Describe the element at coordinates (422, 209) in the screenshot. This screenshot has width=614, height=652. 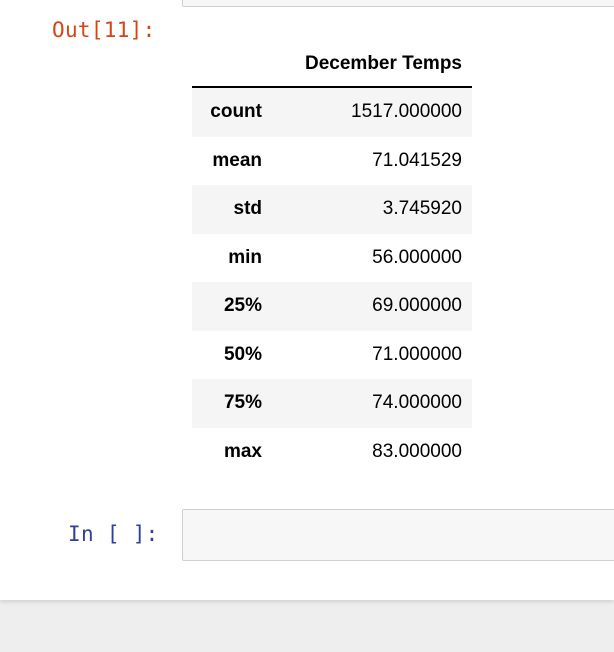
I see `row-value: 3.745920` at that location.